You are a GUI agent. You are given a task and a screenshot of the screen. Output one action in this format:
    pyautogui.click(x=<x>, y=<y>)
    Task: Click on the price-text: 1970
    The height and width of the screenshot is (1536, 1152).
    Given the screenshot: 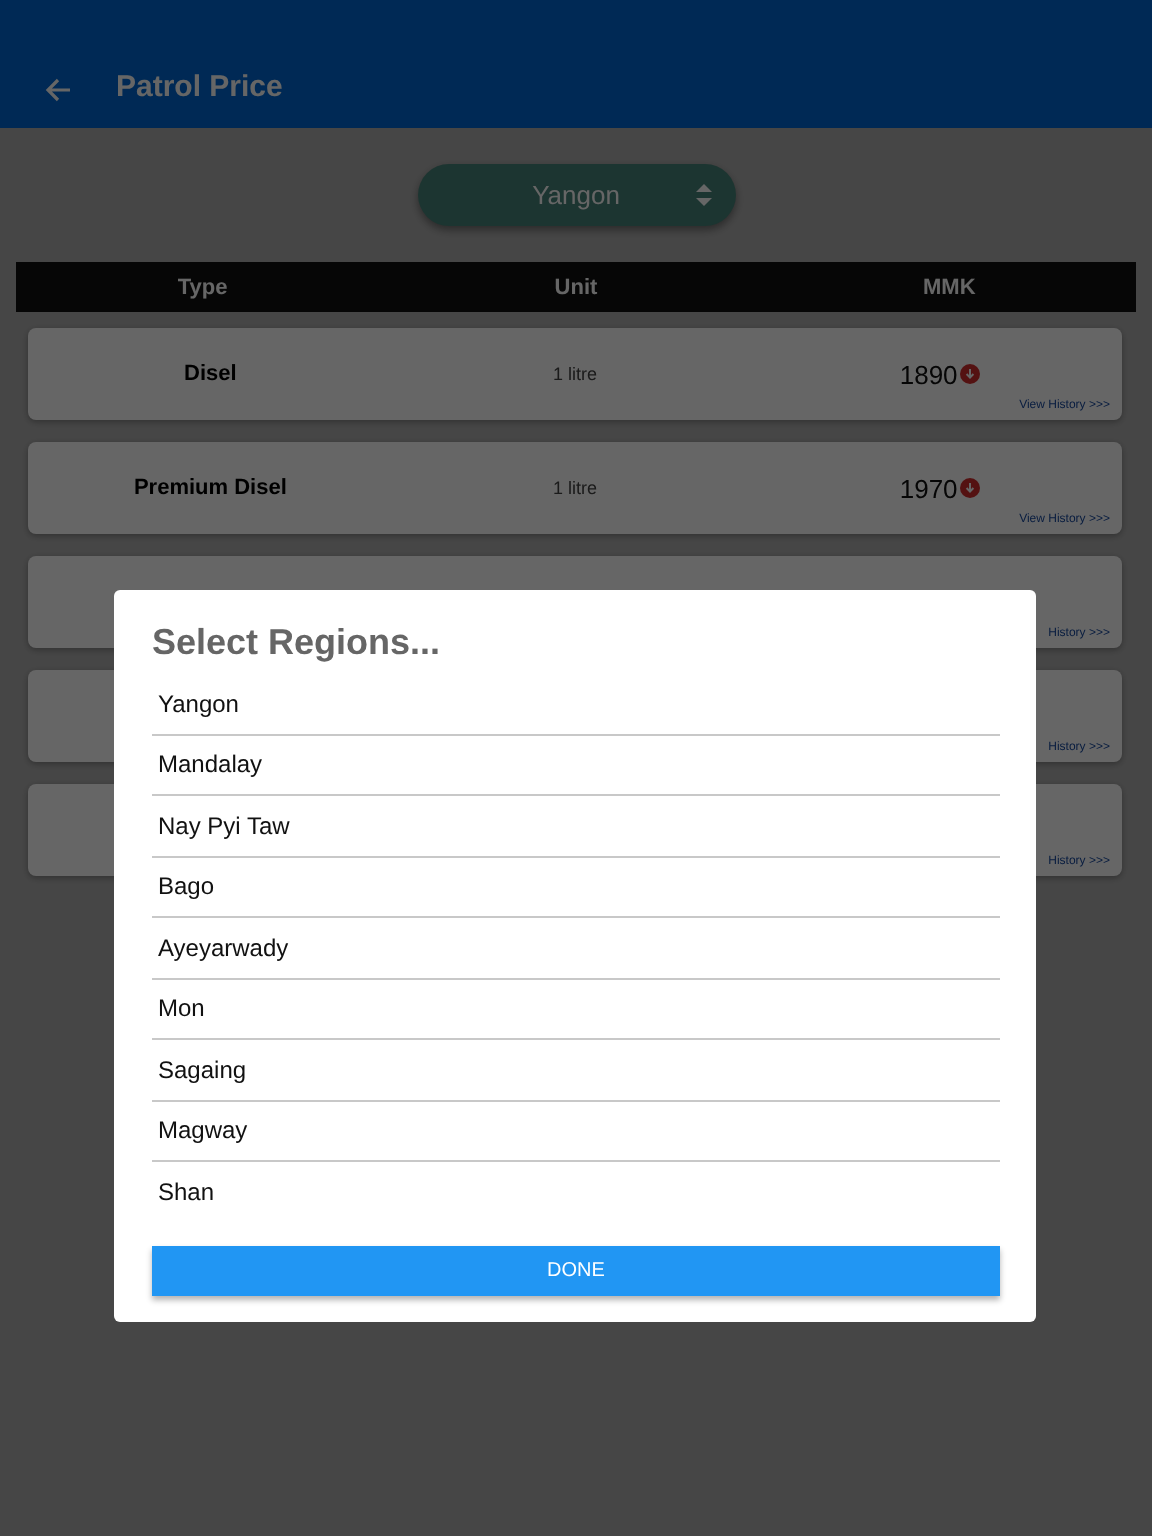 What is the action you would take?
    pyautogui.click(x=928, y=488)
    